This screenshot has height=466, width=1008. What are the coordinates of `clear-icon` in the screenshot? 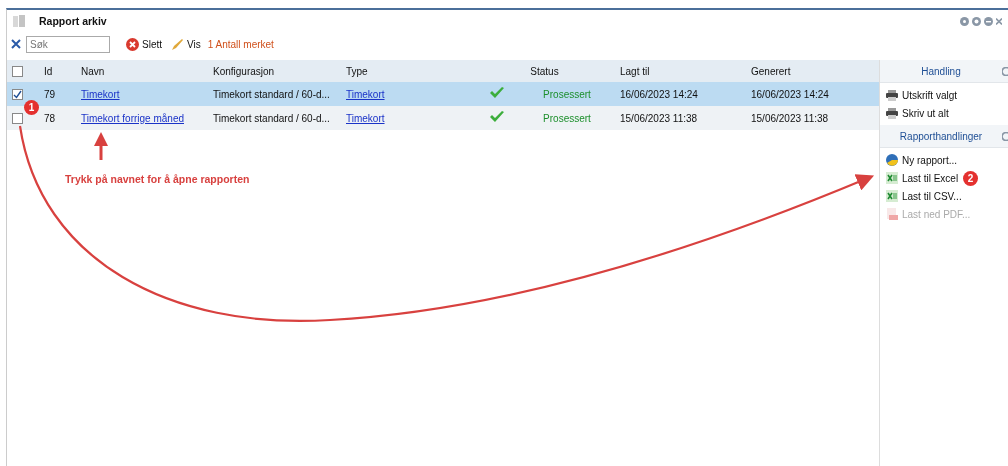 It's located at (16, 44).